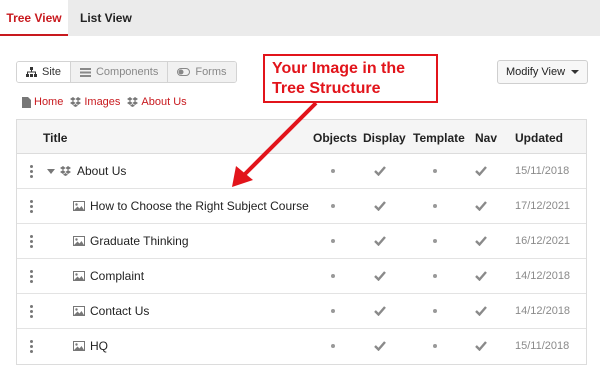 This screenshot has height=386, width=600. Describe the element at coordinates (350, 78) in the screenshot. I see `annotation-callout: Your Image in the Tree Structure` at that location.